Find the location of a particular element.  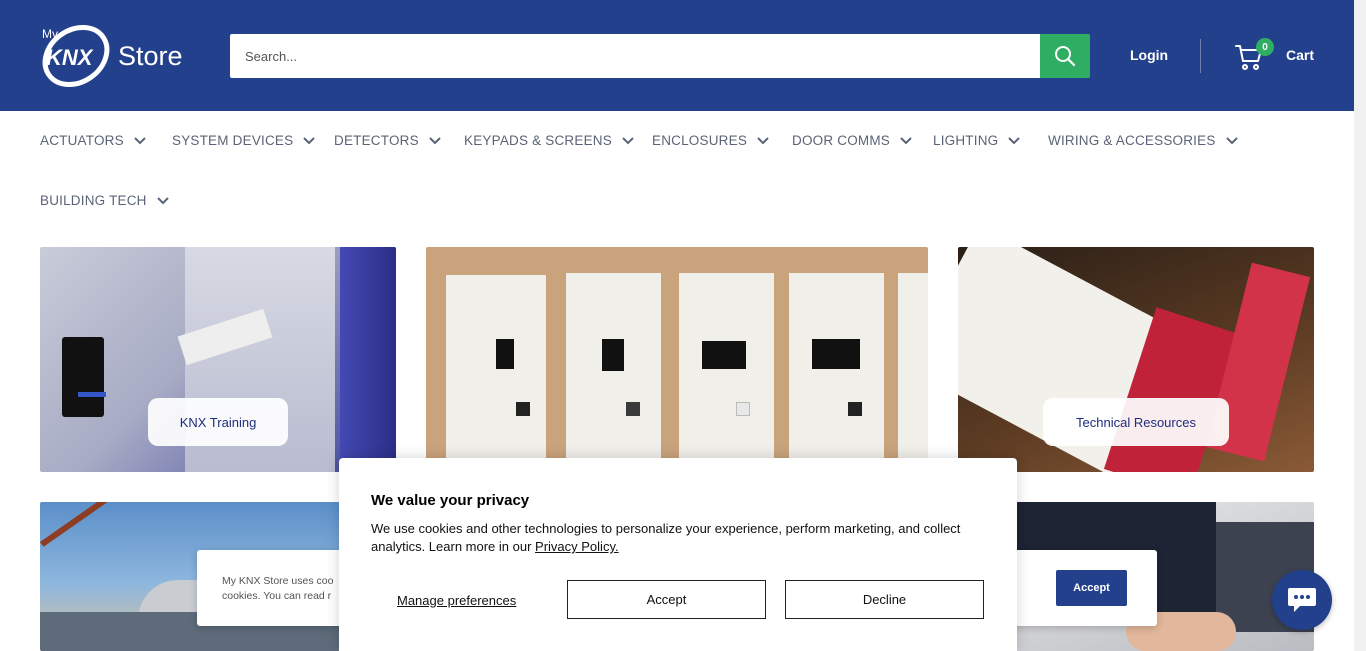

nav-item-door-comms: DOOR COMMS is located at coordinates (852, 140).